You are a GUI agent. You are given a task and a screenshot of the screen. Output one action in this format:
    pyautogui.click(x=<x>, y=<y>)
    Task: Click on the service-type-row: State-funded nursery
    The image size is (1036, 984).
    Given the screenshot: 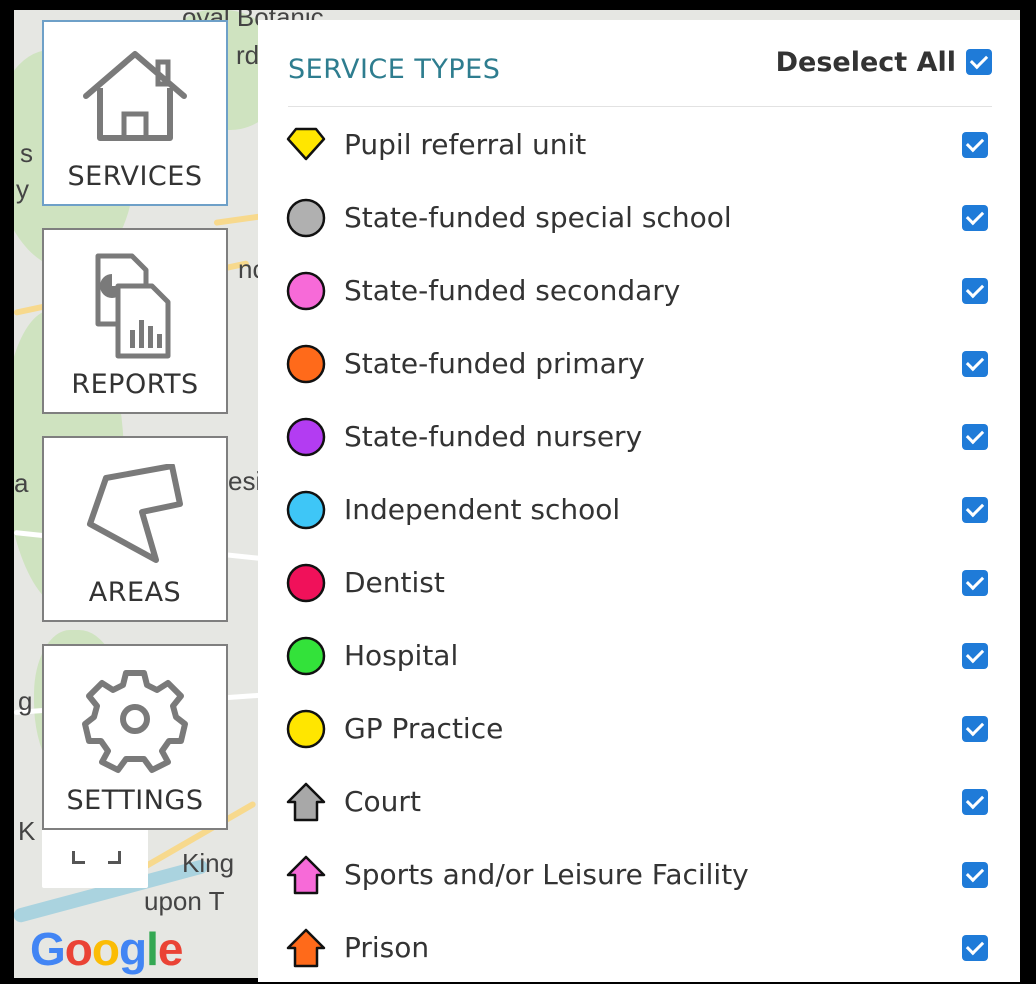 What is the action you would take?
    pyautogui.click(x=638, y=436)
    